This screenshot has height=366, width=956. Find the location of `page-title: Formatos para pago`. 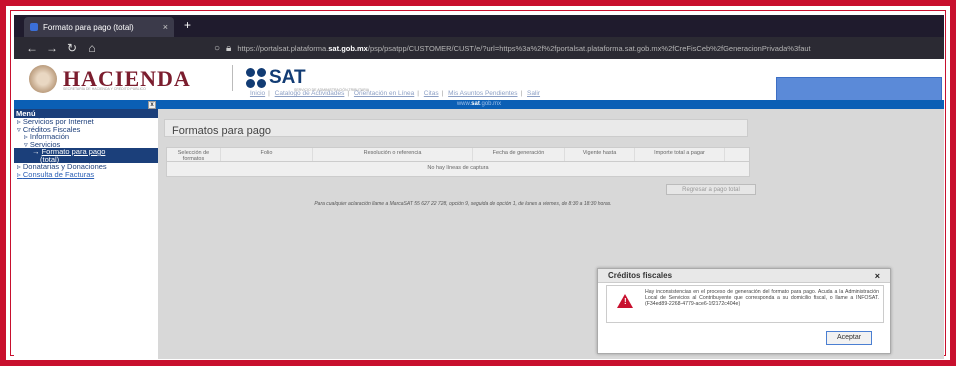

page-title: Formatos para pago is located at coordinates (222, 131).